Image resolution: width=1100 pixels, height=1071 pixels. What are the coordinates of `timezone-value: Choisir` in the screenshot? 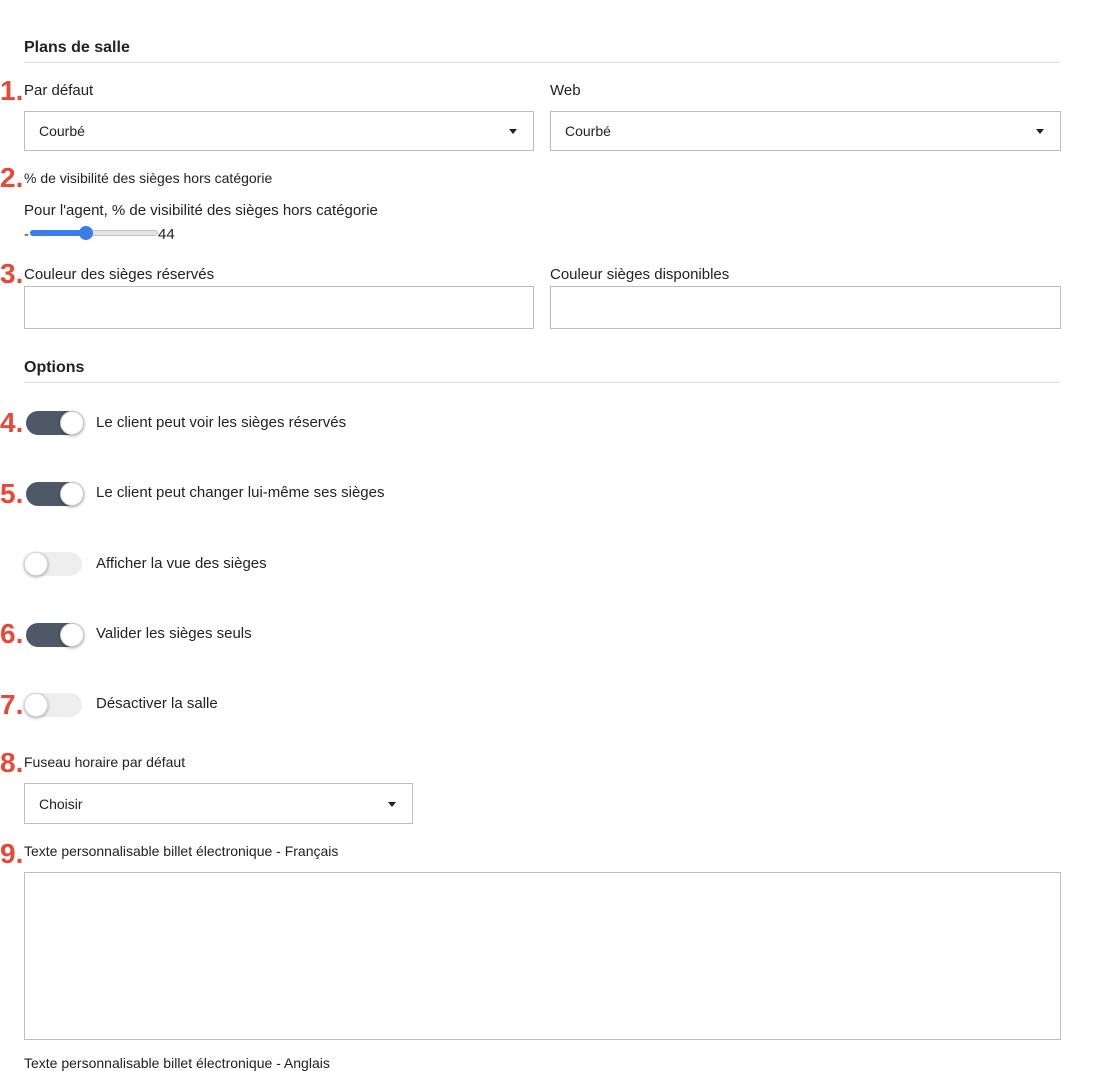 It's located at (61, 803).